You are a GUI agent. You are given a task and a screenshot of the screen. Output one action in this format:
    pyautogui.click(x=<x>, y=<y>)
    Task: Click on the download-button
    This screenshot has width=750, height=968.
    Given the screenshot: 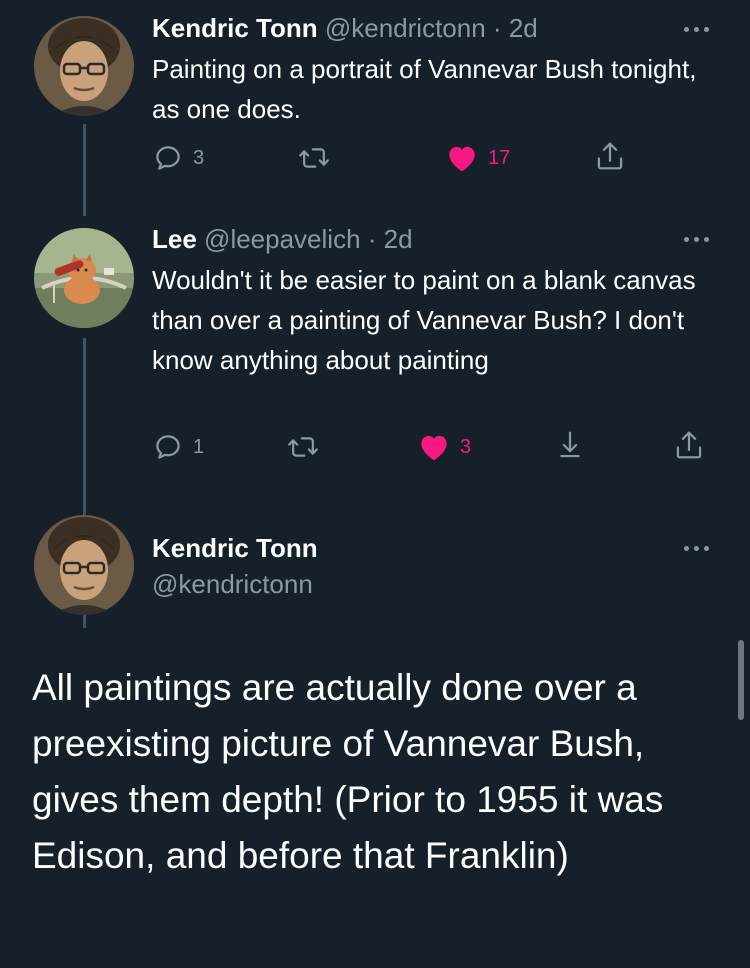 What is the action you would take?
    pyautogui.click(x=570, y=445)
    